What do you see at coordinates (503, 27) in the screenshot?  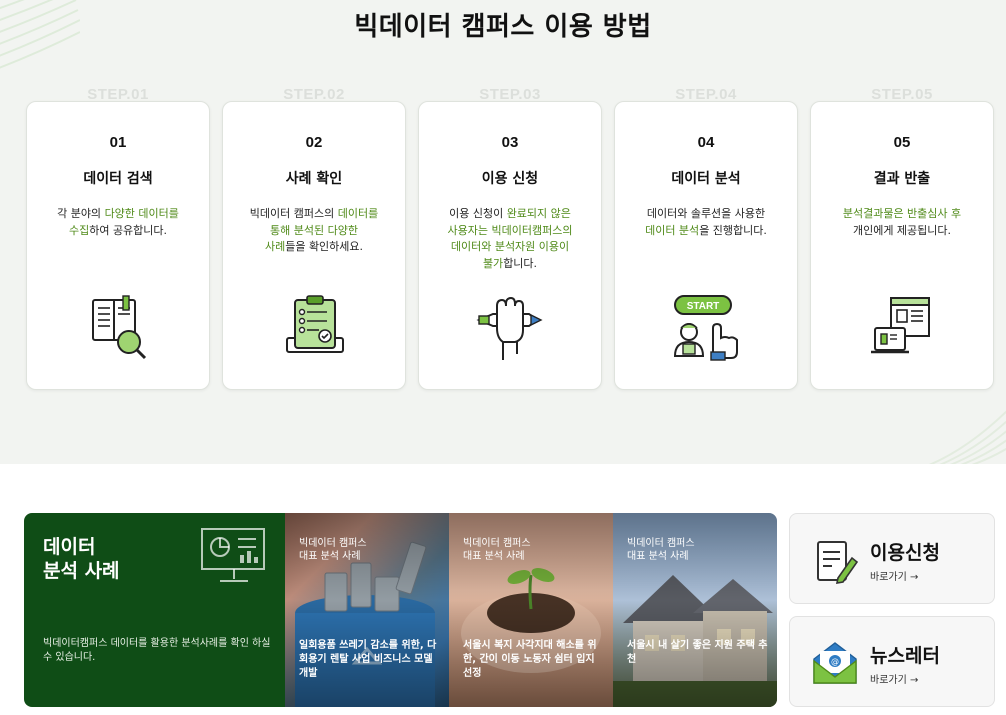 I see `page-title: 빅데이터 캠퍼스 이용 방법` at bounding box center [503, 27].